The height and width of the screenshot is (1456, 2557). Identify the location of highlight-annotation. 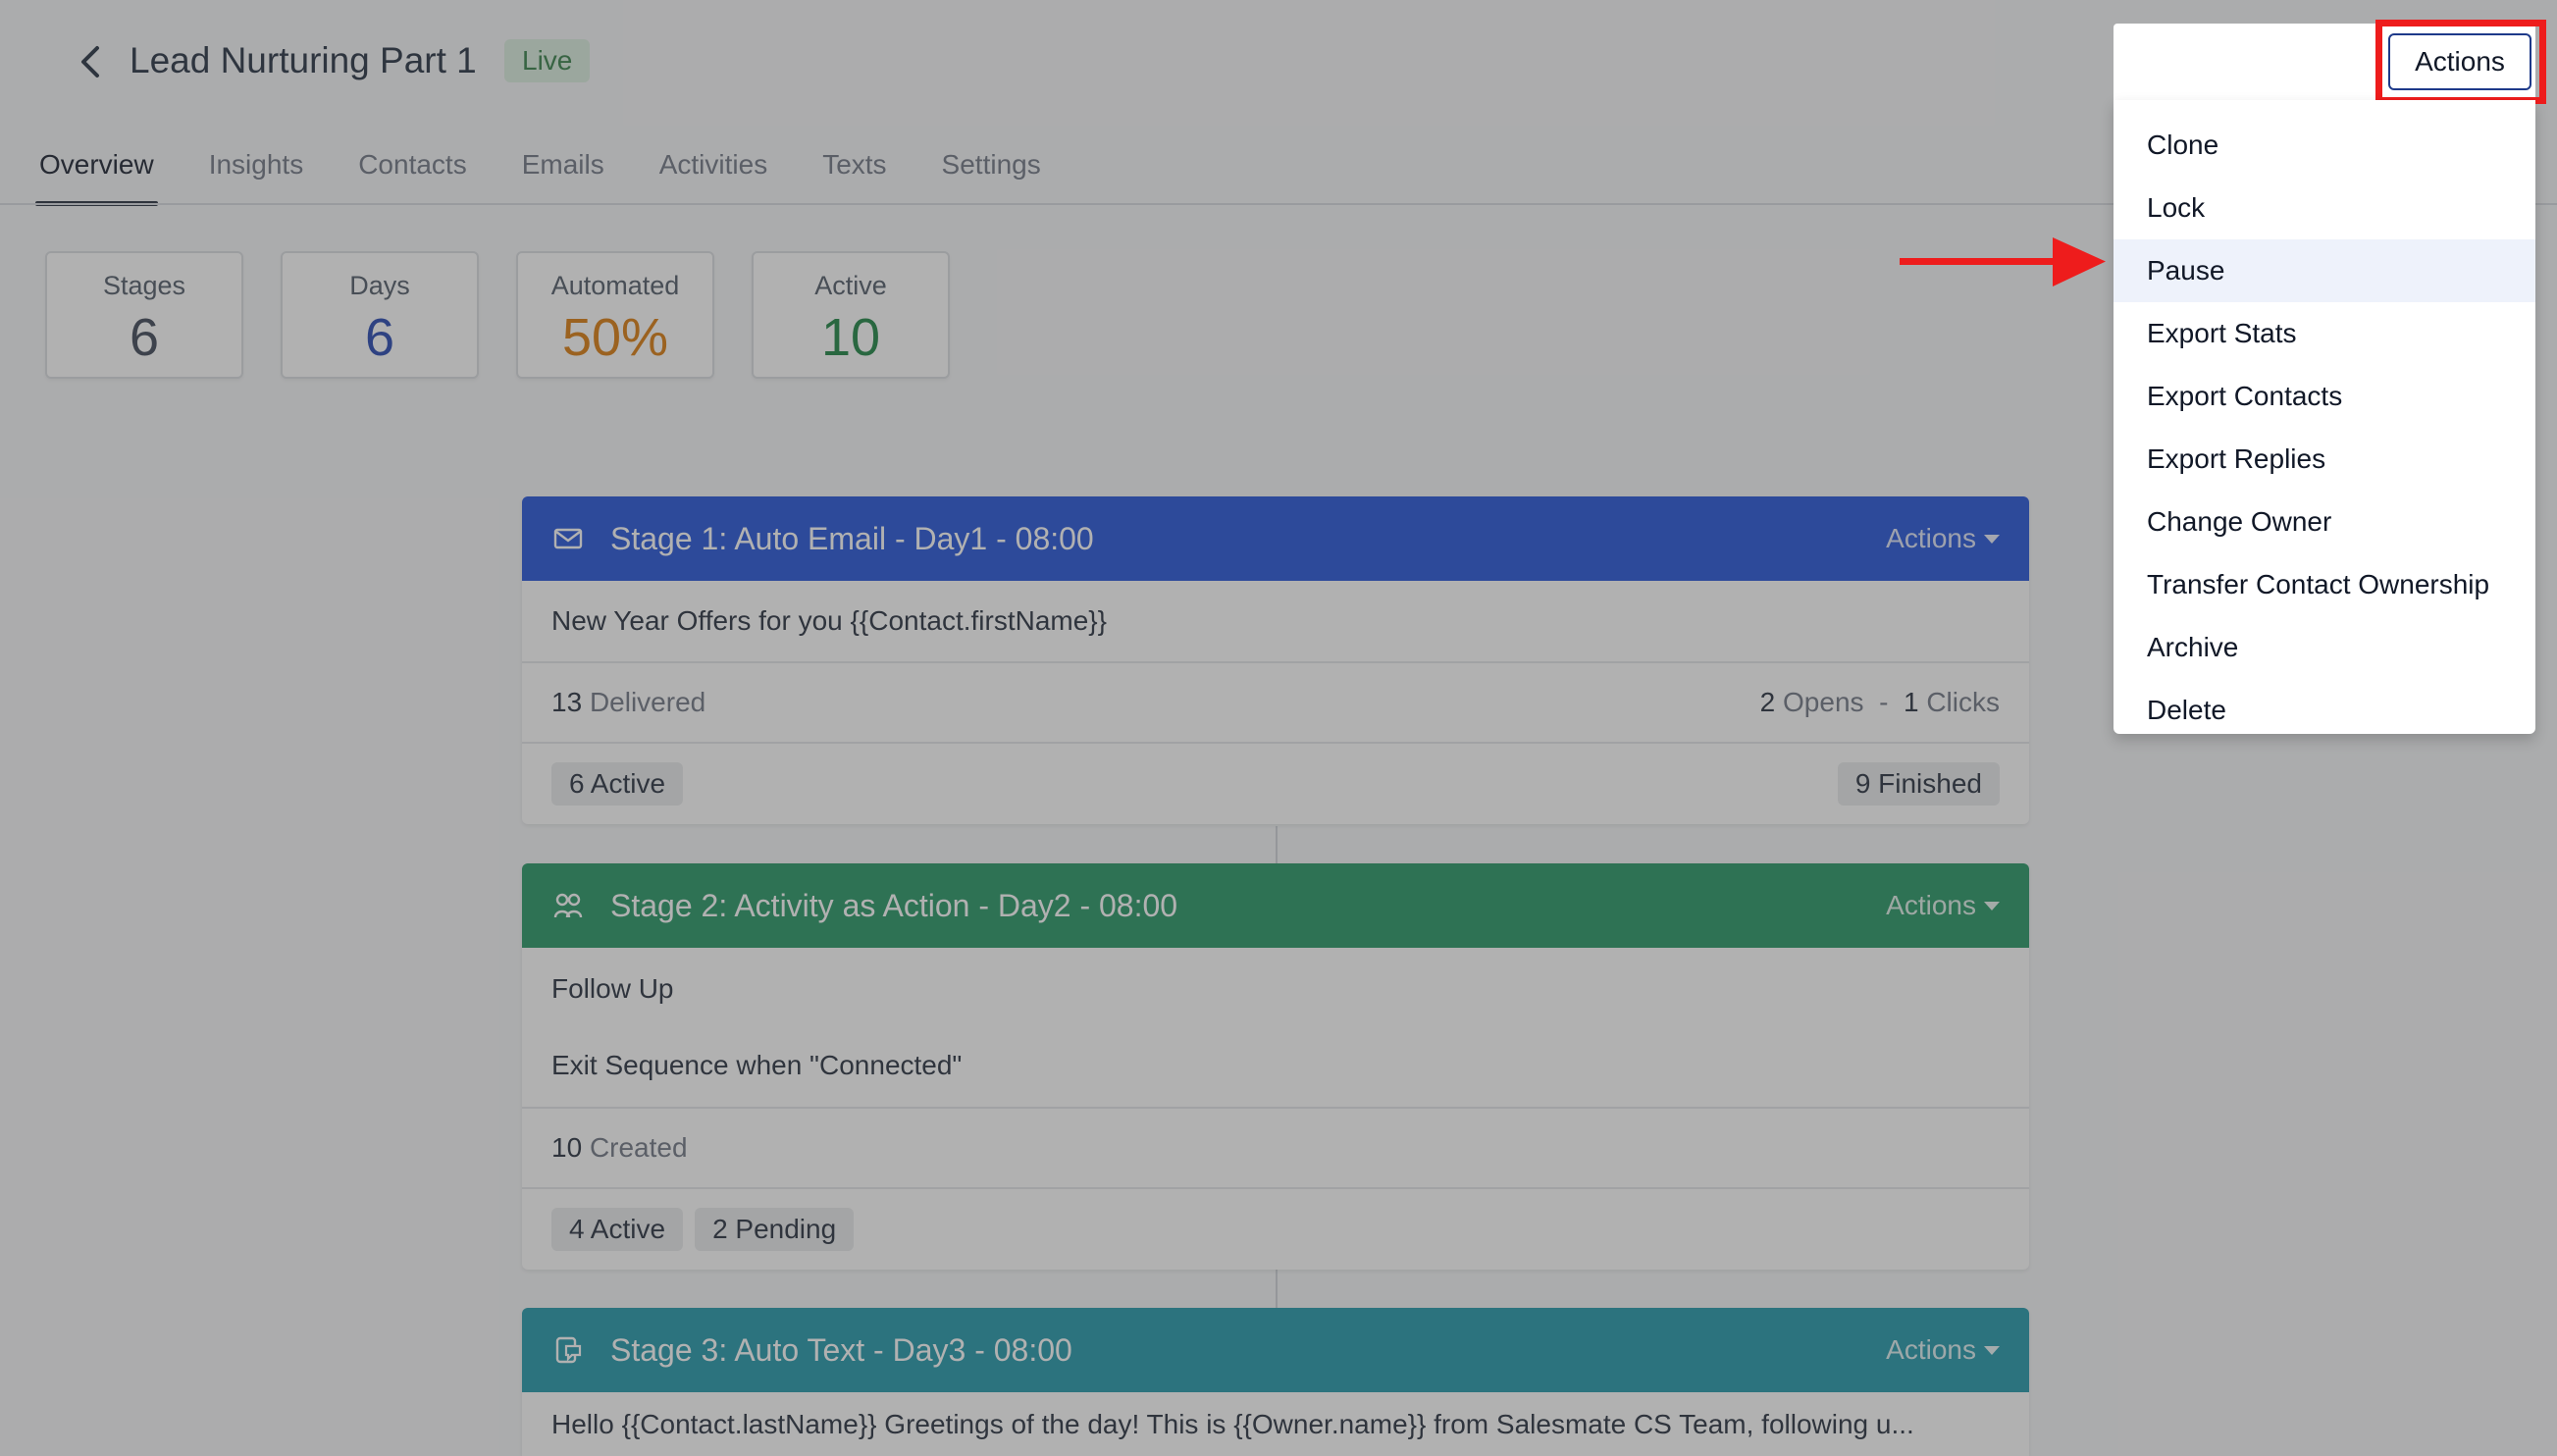
(2461, 62).